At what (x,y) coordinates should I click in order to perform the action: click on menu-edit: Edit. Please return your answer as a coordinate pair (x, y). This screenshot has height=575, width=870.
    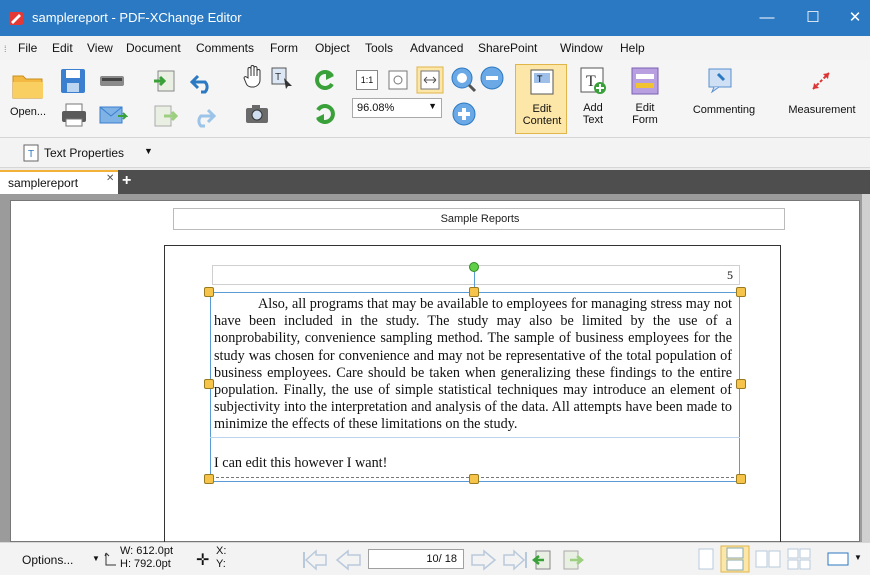
    Looking at the image, I should click on (62, 48).